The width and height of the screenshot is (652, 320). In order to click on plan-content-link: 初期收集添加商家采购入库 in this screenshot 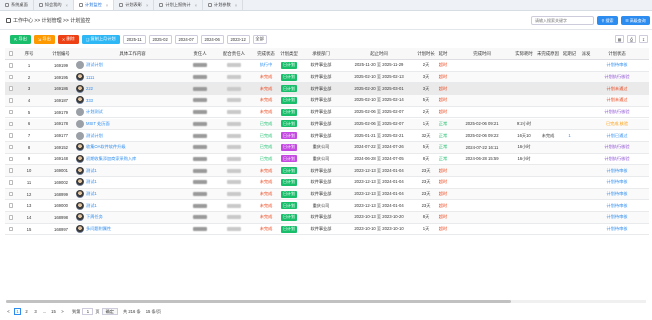, I will do `click(111, 159)`.